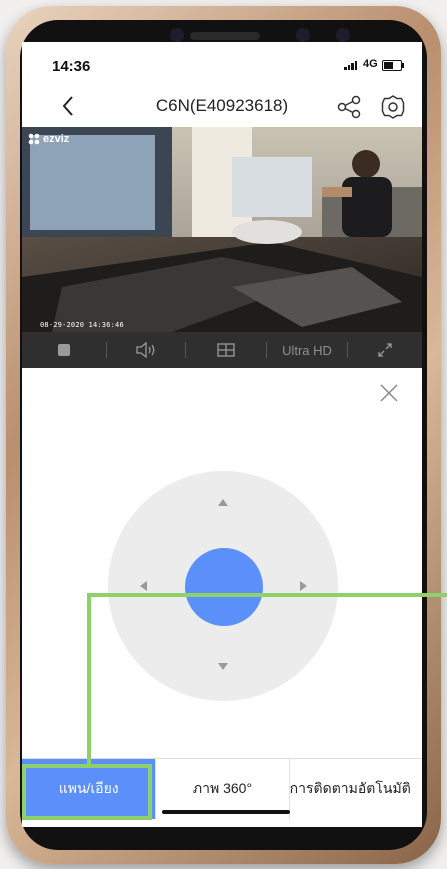 Image resolution: width=447 pixels, height=869 pixels. I want to click on video-timestamp: 08-29-2020 14:36:46, so click(82, 325).